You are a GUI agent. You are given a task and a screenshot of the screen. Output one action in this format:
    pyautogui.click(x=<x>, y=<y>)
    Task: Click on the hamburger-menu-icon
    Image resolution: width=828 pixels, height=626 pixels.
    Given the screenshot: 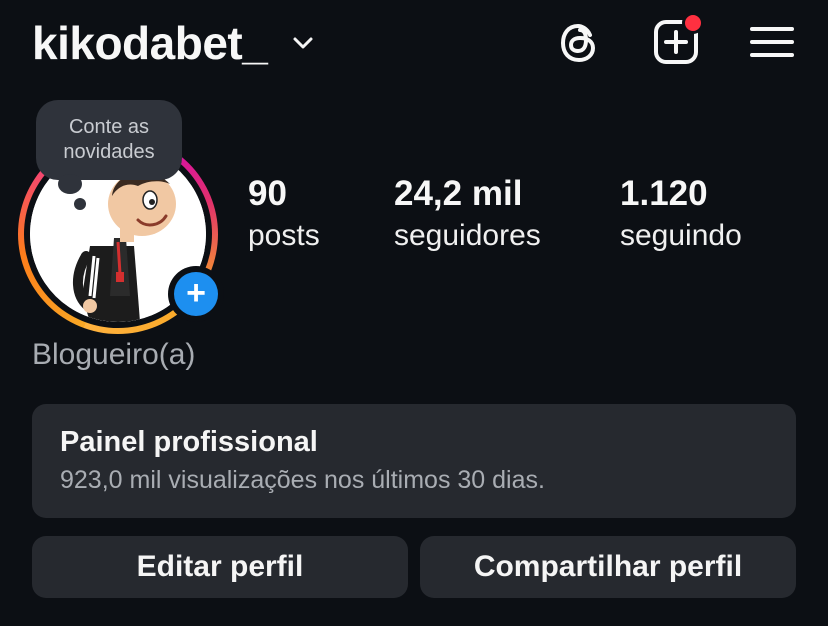 What is the action you would take?
    pyautogui.click(x=772, y=42)
    